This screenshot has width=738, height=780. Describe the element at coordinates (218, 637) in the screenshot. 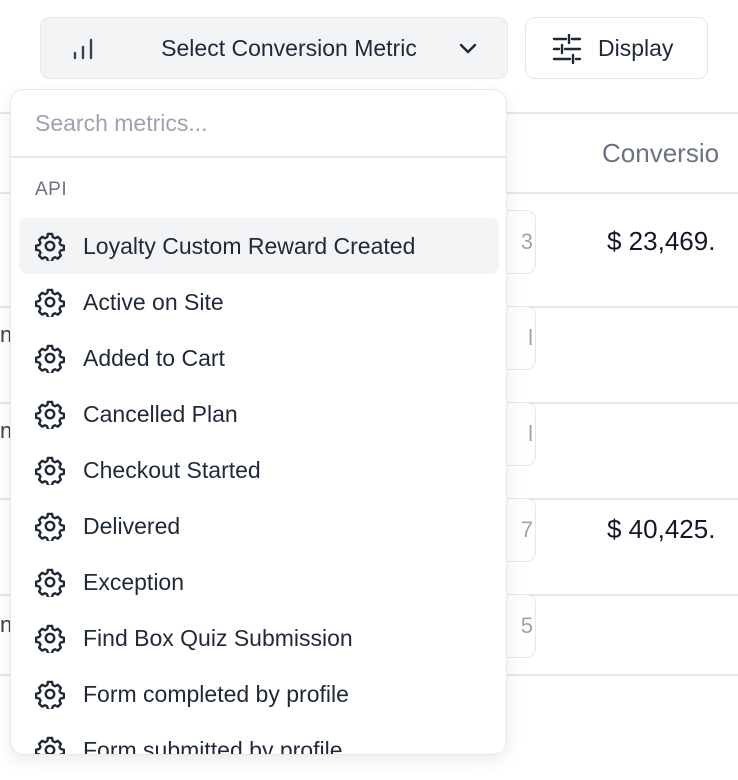

I see `metric-option-label: Find Box Quiz Submission` at that location.